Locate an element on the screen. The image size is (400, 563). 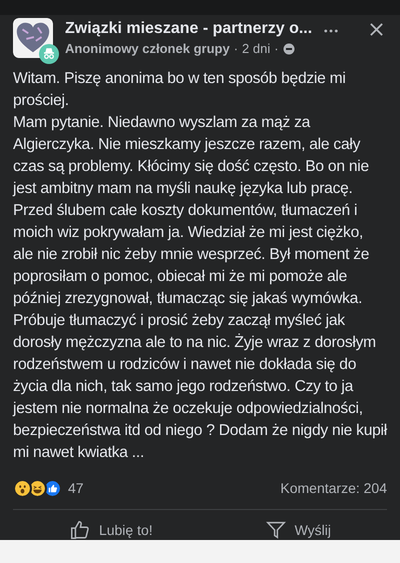
post-time: 2 dni is located at coordinates (256, 49).